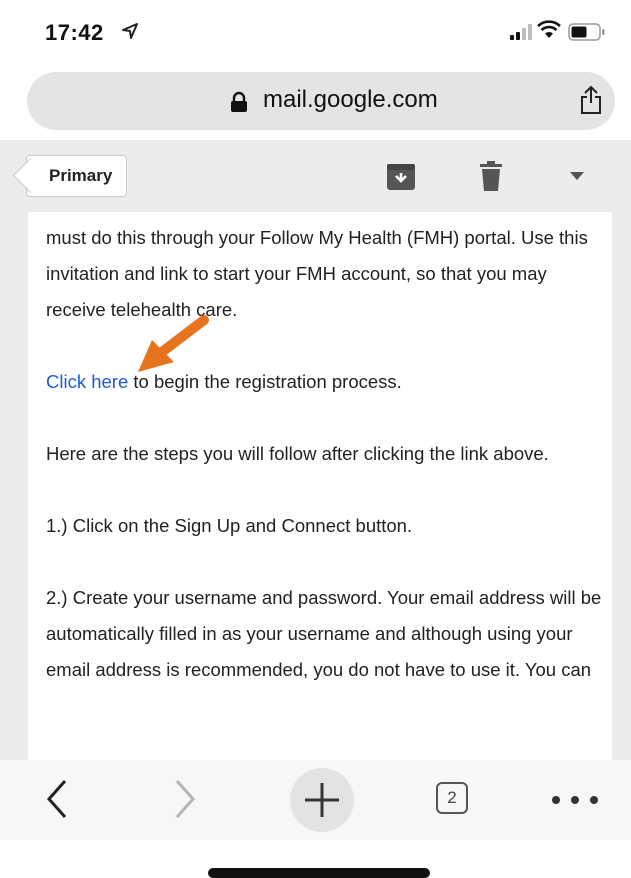  Describe the element at coordinates (350, 99) in the screenshot. I see `url-text: mail.google.com` at that location.